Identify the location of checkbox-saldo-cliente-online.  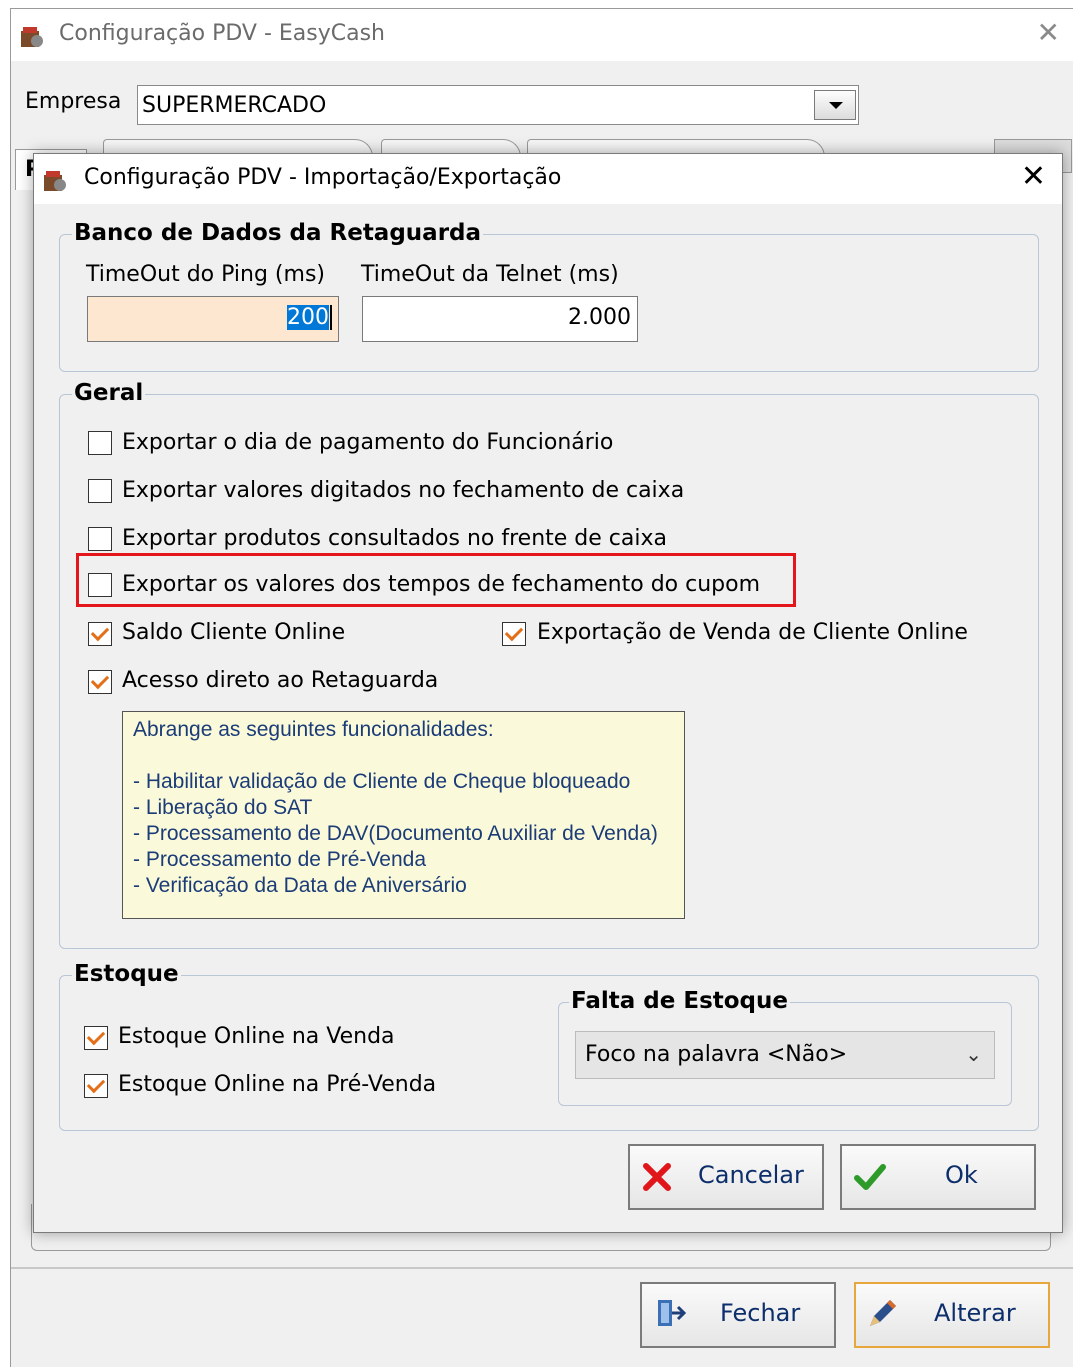
(100, 634).